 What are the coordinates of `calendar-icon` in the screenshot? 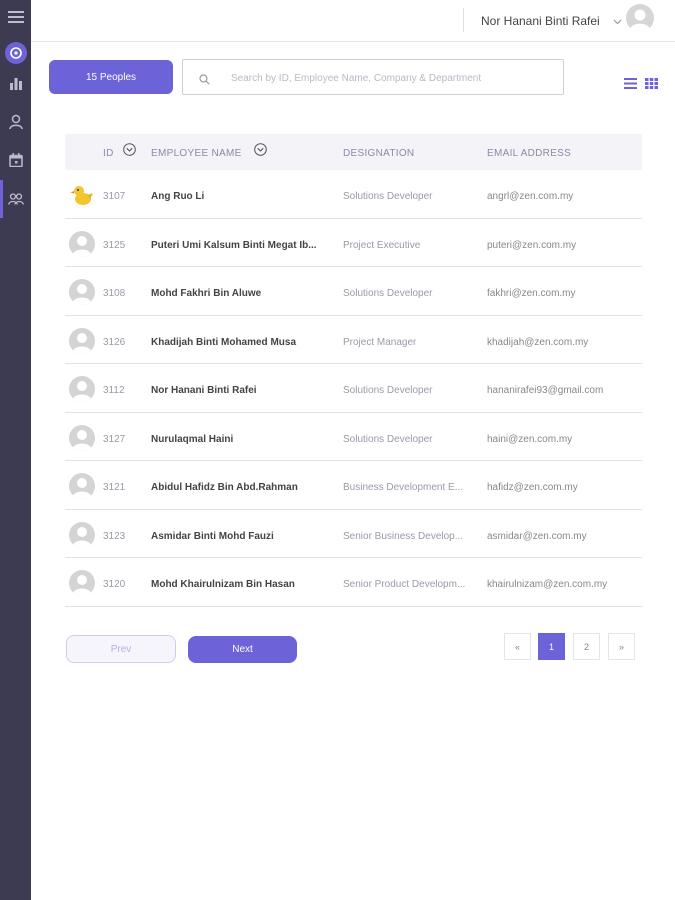 It's located at (15, 160).